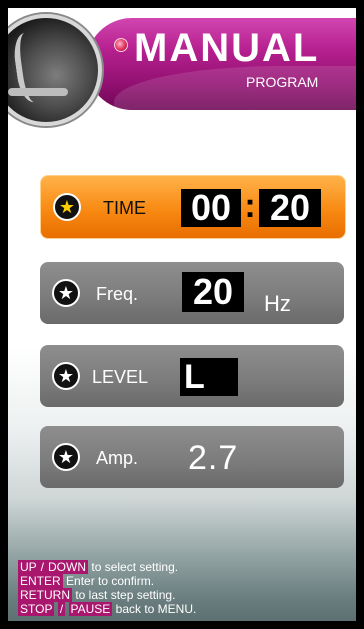  What do you see at coordinates (110, 581) in the screenshot?
I see `help-text-confirm: Enter to confirm.` at bounding box center [110, 581].